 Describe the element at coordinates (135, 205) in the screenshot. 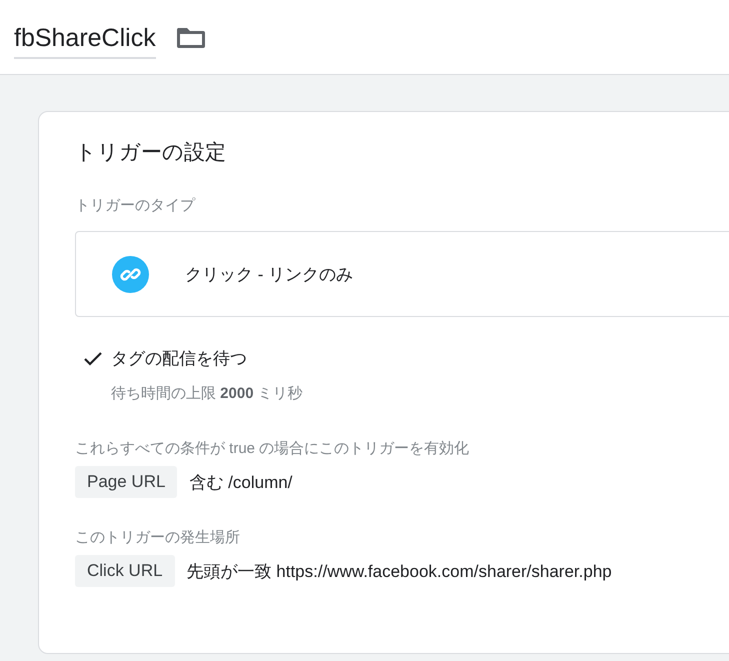

I see `trigger-type-label: トリガーのタイプ` at that location.